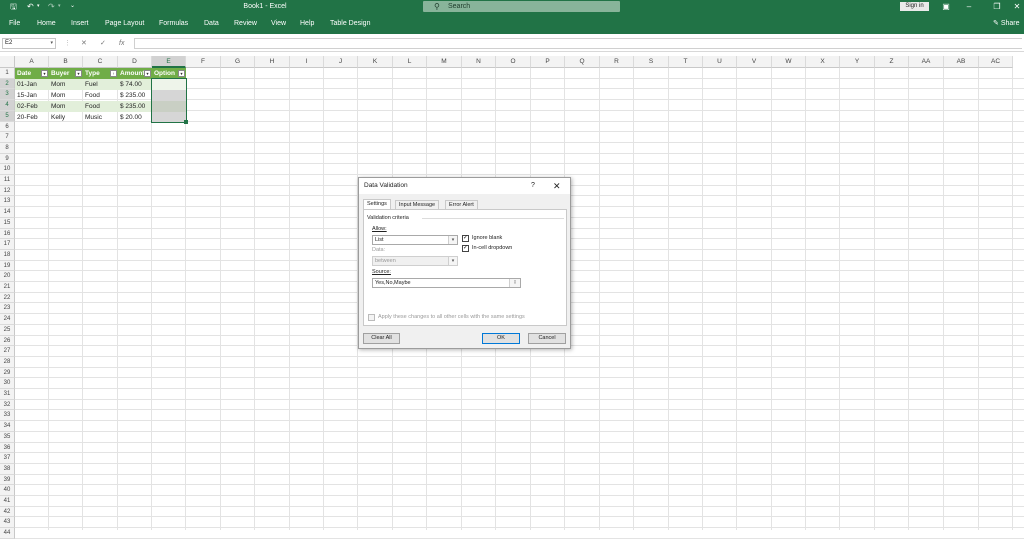 Image resolution: width=1024 pixels, height=539 pixels. I want to click on column-header: I, so click(307, 62).